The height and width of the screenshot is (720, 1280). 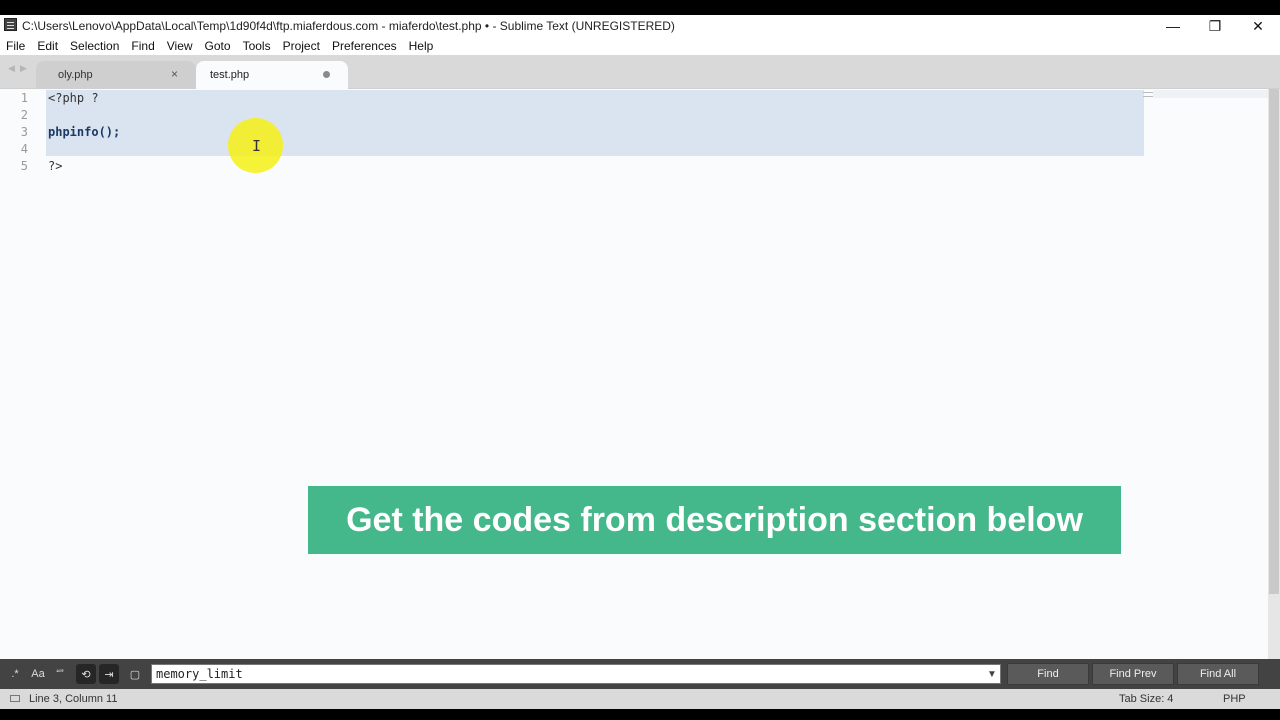 What do you see at coordinates (73, 98) in the screenshot?
I see `code-line: <?php ?` at bounding box center [73, 98].